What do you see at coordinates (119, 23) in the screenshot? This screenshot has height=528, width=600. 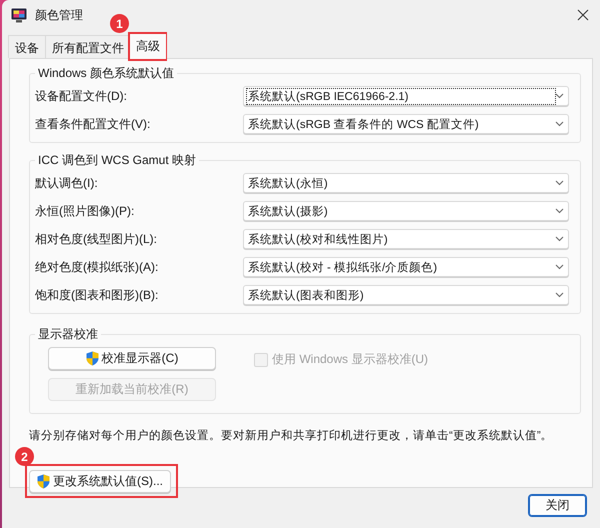 I see `step-badge: 1` at bounding box center [119, 23].